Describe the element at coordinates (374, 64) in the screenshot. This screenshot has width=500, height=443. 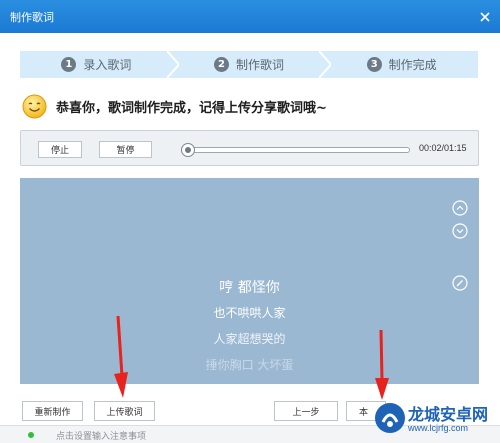
I see `step-number: 3` at that location.